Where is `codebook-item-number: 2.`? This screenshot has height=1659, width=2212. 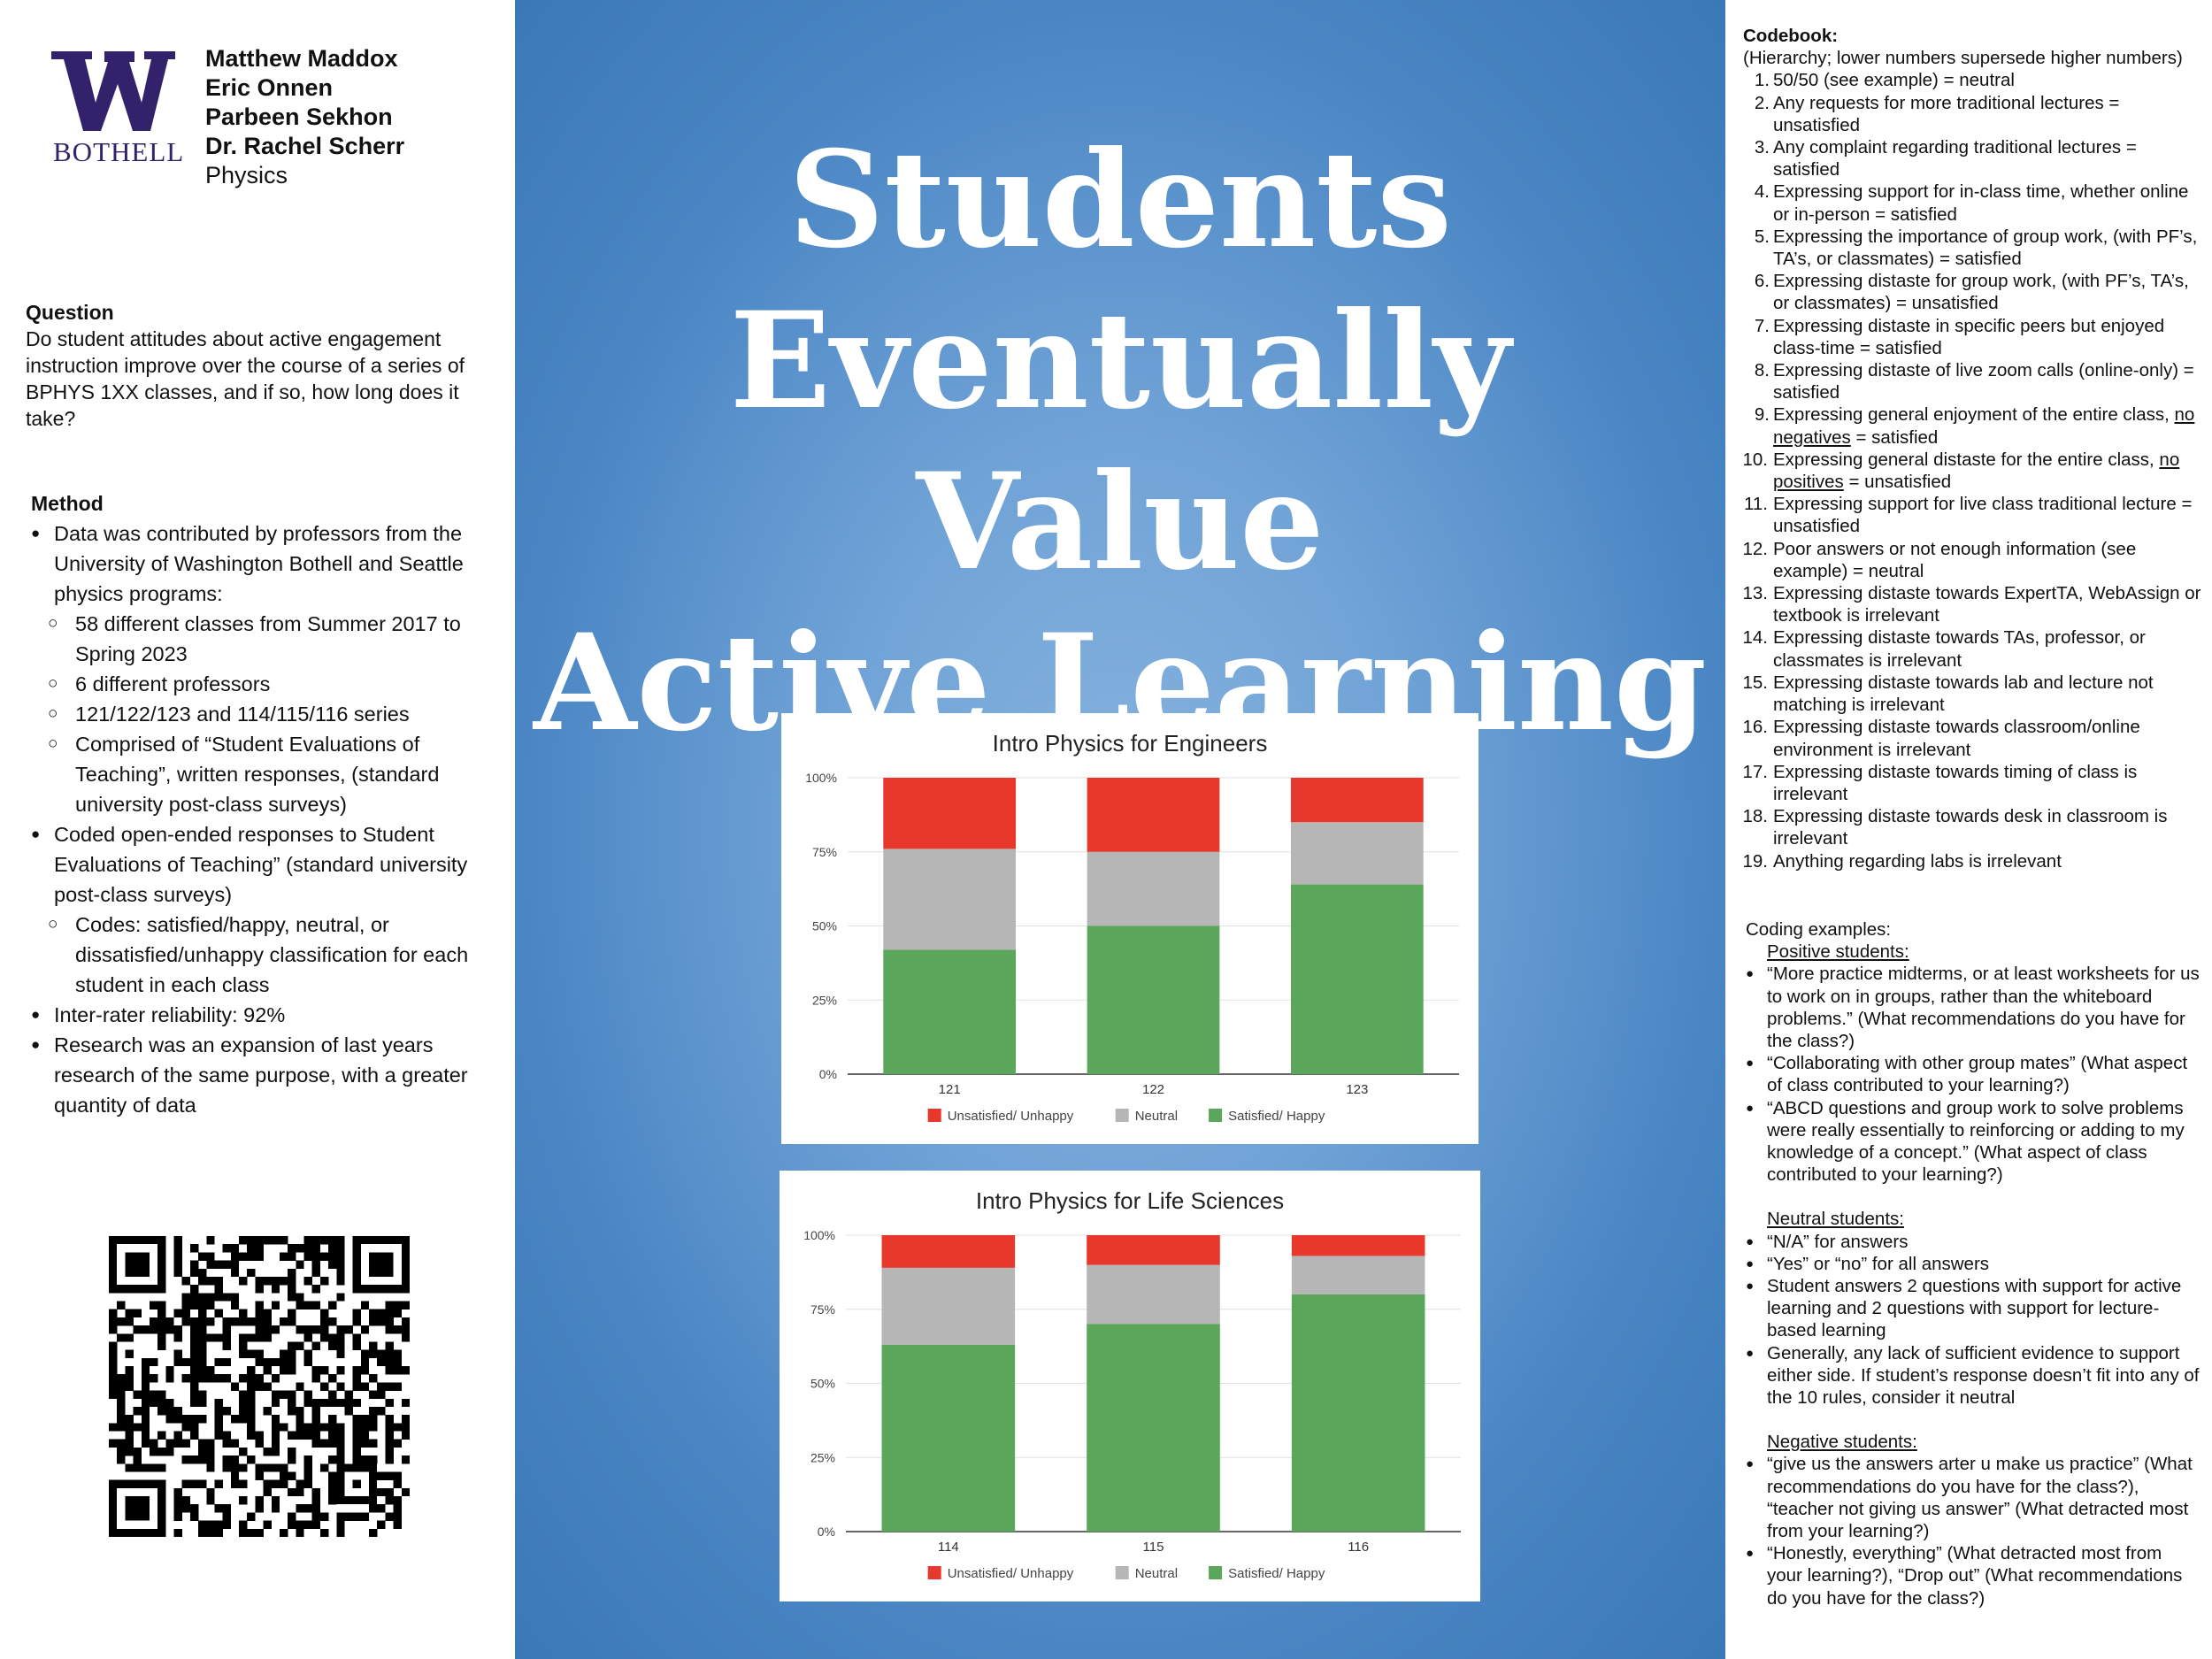
codebook-item-number: 2. is located at coordinates (1762, 103).